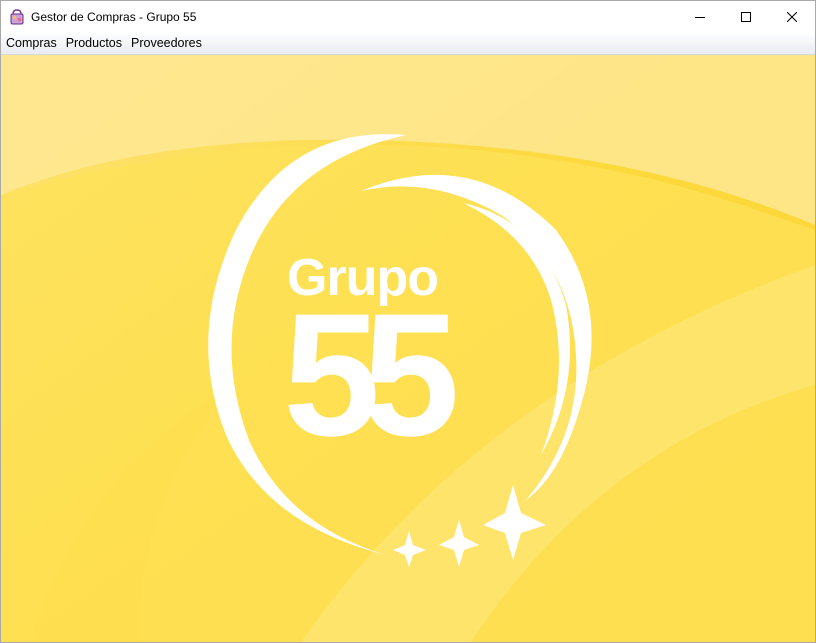 This screenshot has height=643, width=816. What do you see at coordinates (459, 543) in the screenshot?
I see `sparkle-medium-icon` at bounding box center [459, 543].